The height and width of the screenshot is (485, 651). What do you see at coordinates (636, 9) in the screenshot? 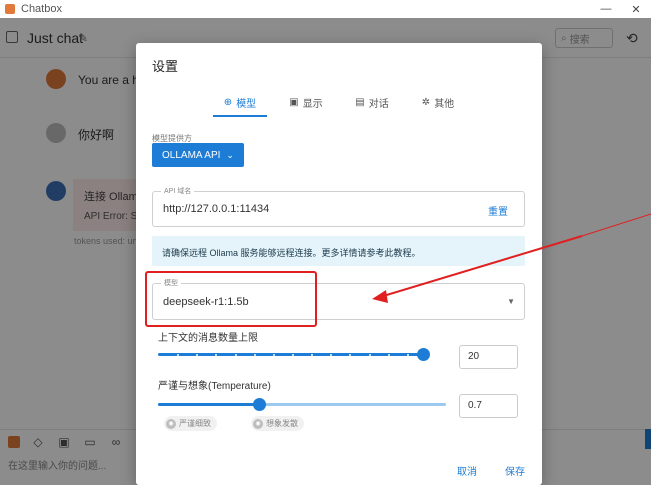
I see `close-button: ✕` at bounding box center [636, 9].